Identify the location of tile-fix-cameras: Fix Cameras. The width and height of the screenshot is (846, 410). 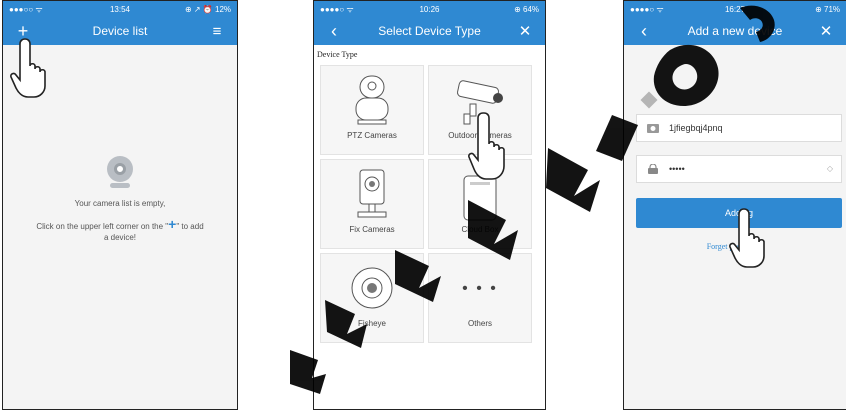
(372, 204).